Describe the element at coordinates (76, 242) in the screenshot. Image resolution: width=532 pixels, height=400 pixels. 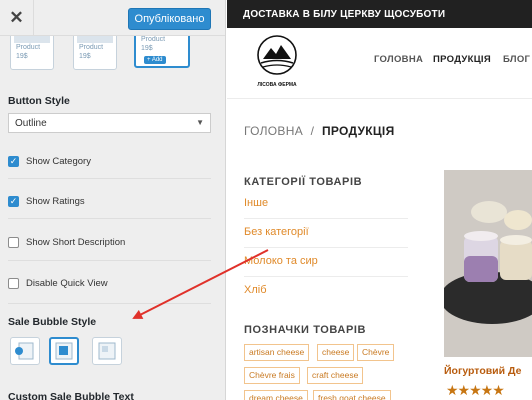
I see `checkbox-label: Show Short Description` at that location.